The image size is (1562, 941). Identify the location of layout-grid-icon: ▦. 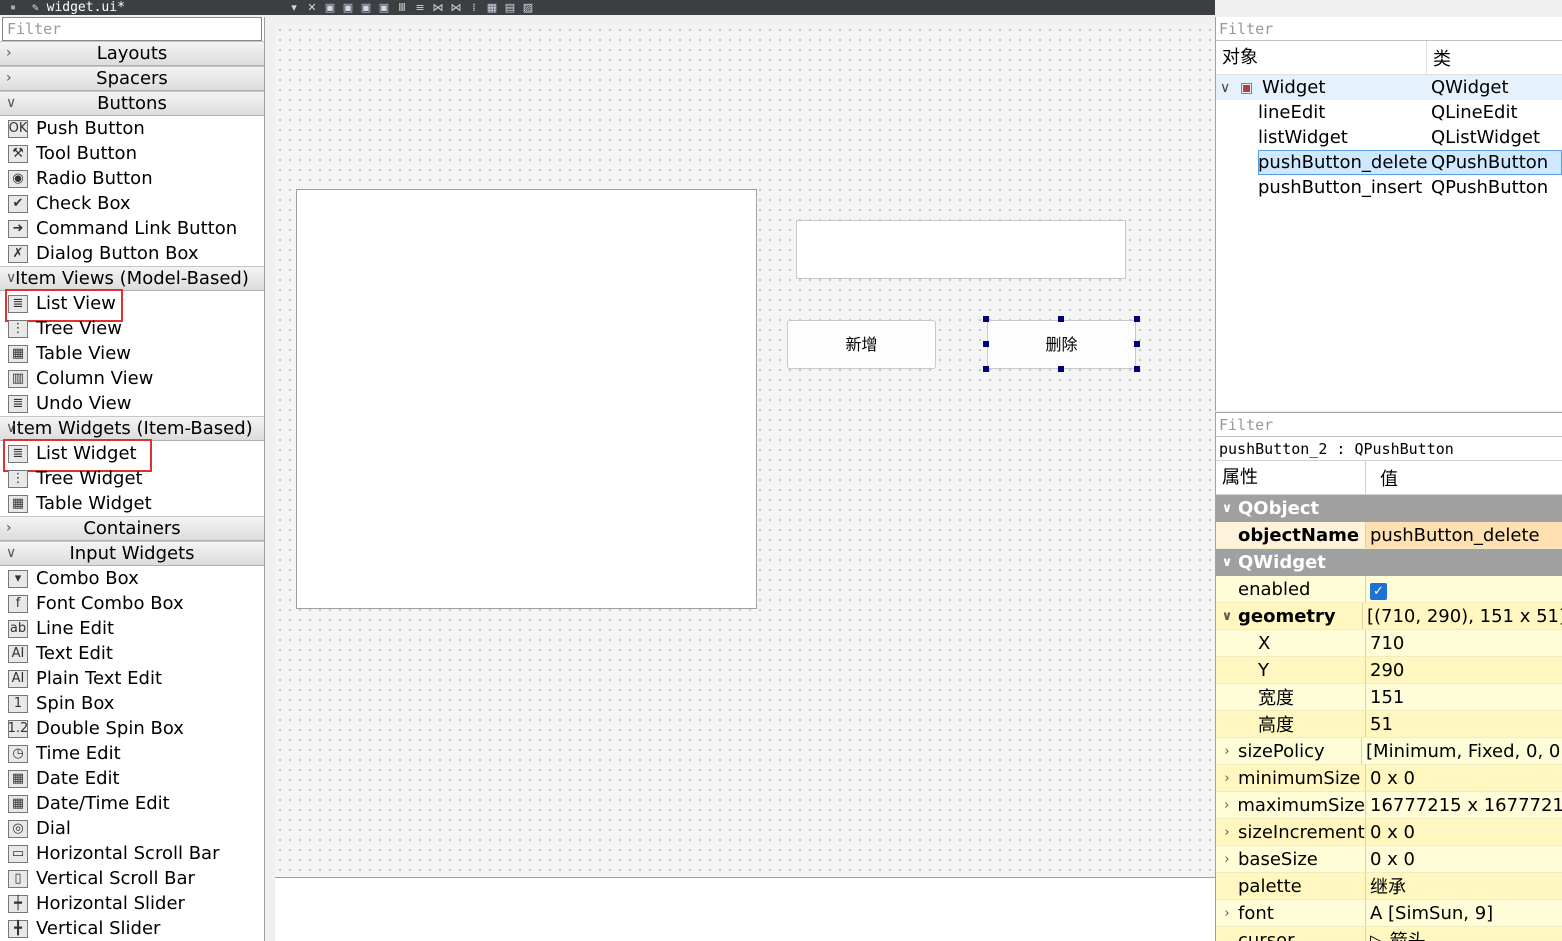
(492, 8).